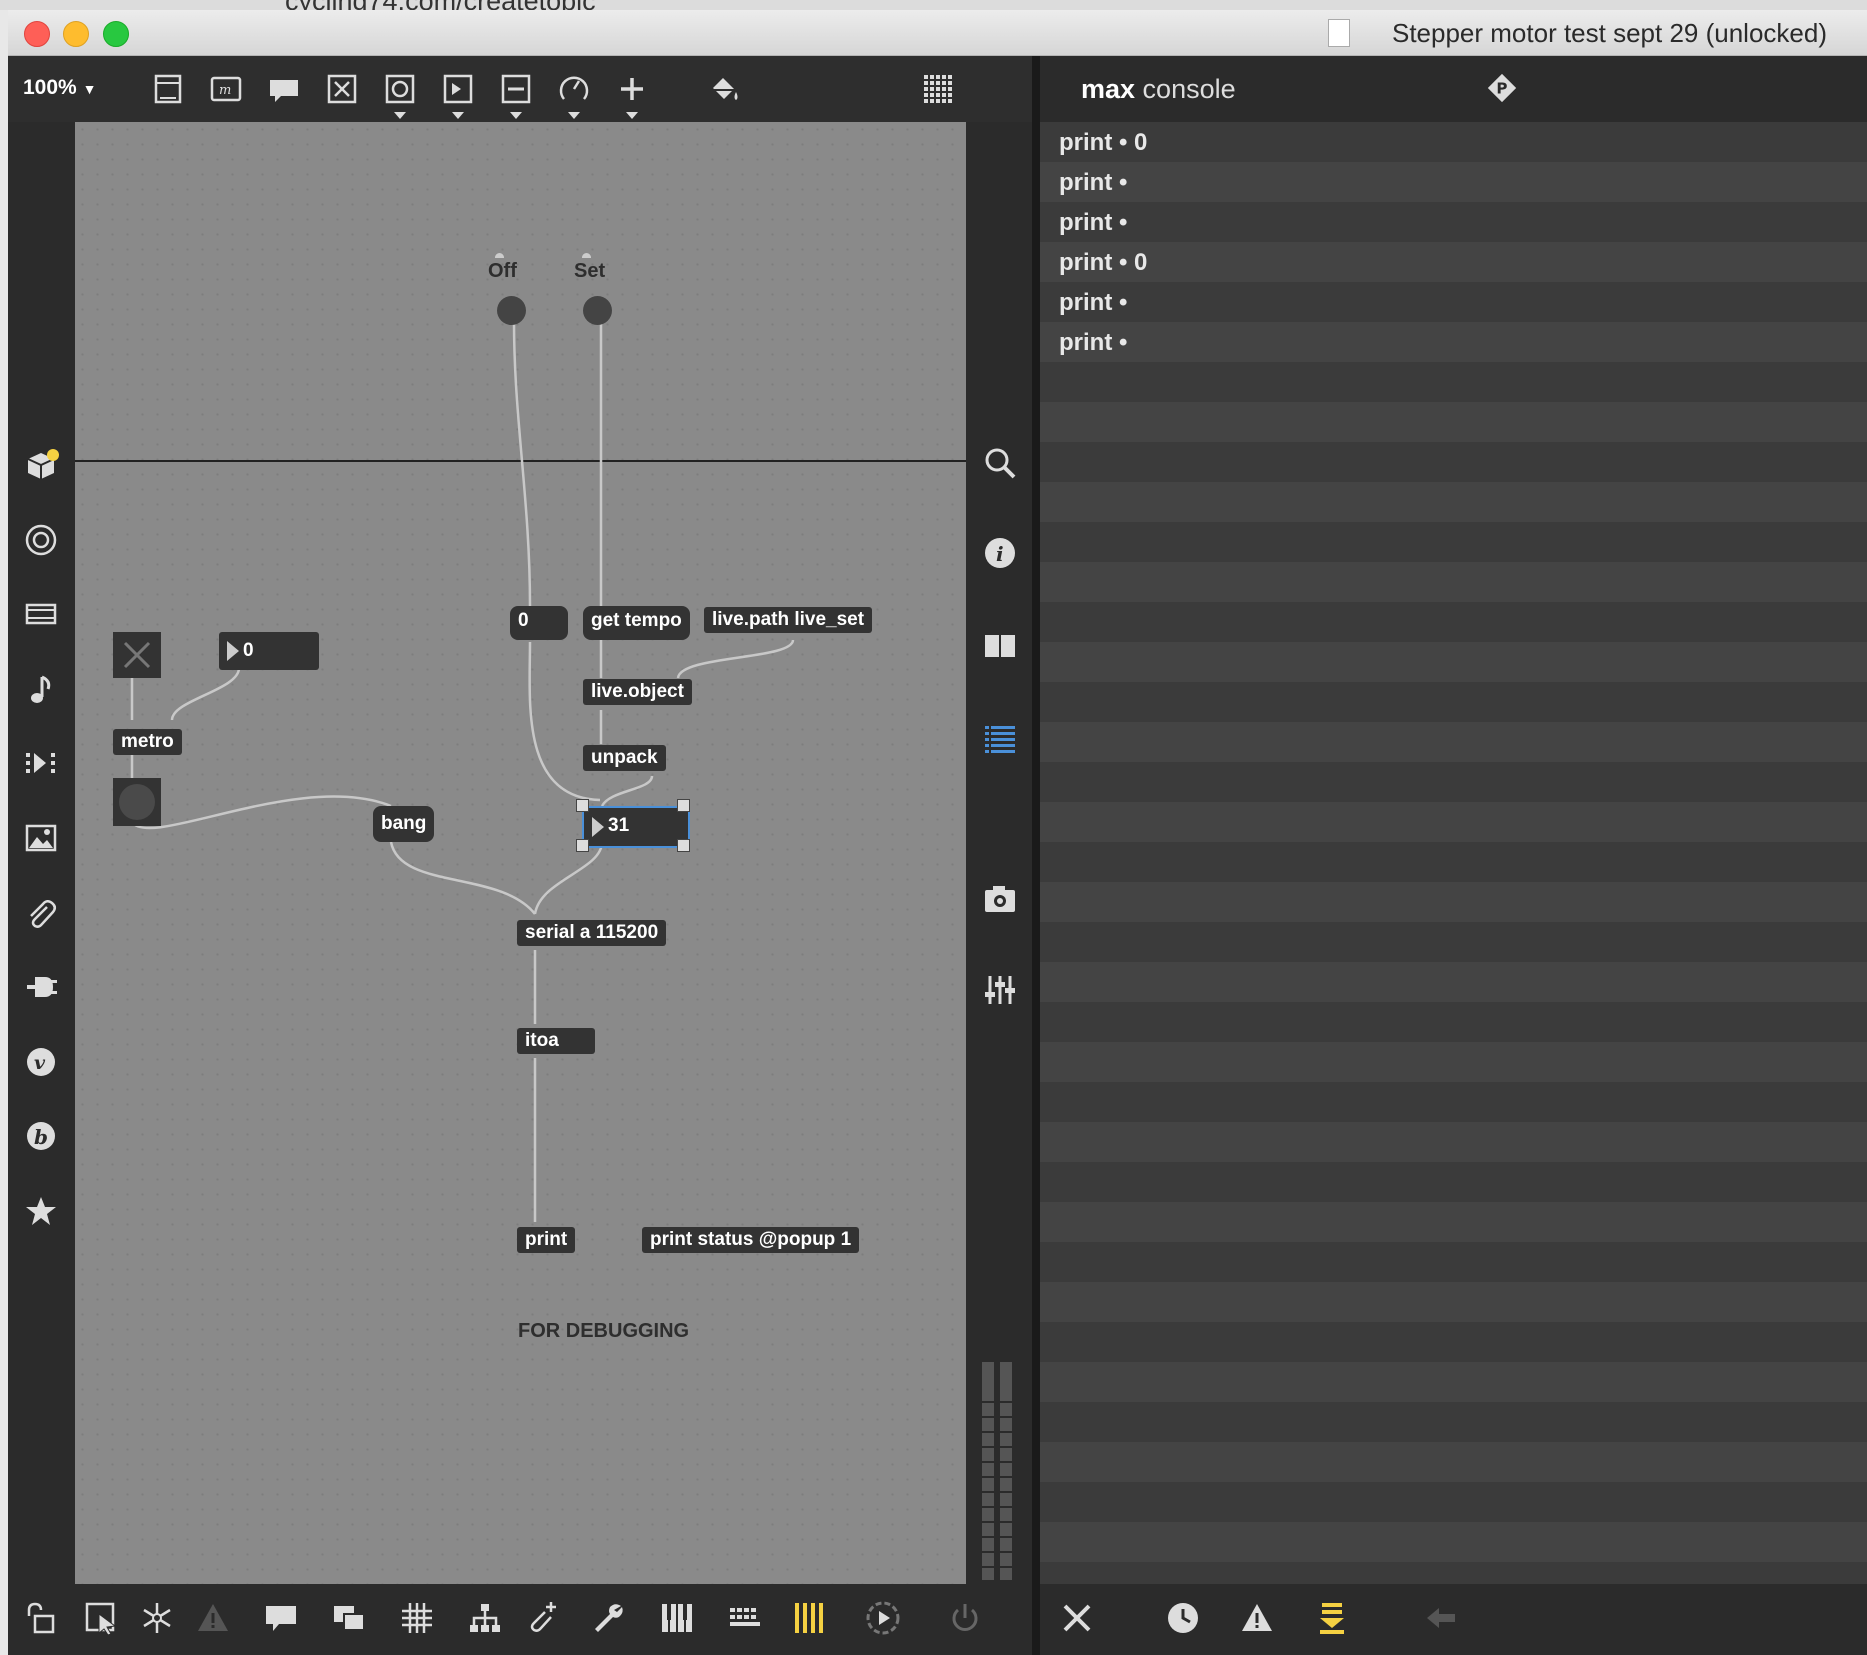  What do you see at coordinates (41, 689) in the screenshot?
I see `music-note-icon` at bounding box center [41, 689].